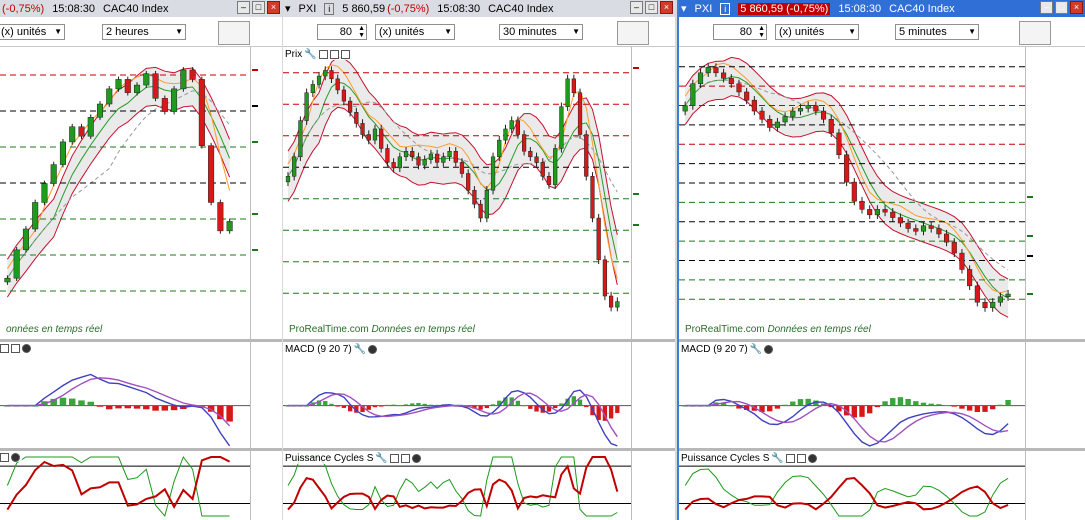 This screenshot has height=520, width=1085. I want to click on instrument-name: CAC40 Index, so click(521, 8).